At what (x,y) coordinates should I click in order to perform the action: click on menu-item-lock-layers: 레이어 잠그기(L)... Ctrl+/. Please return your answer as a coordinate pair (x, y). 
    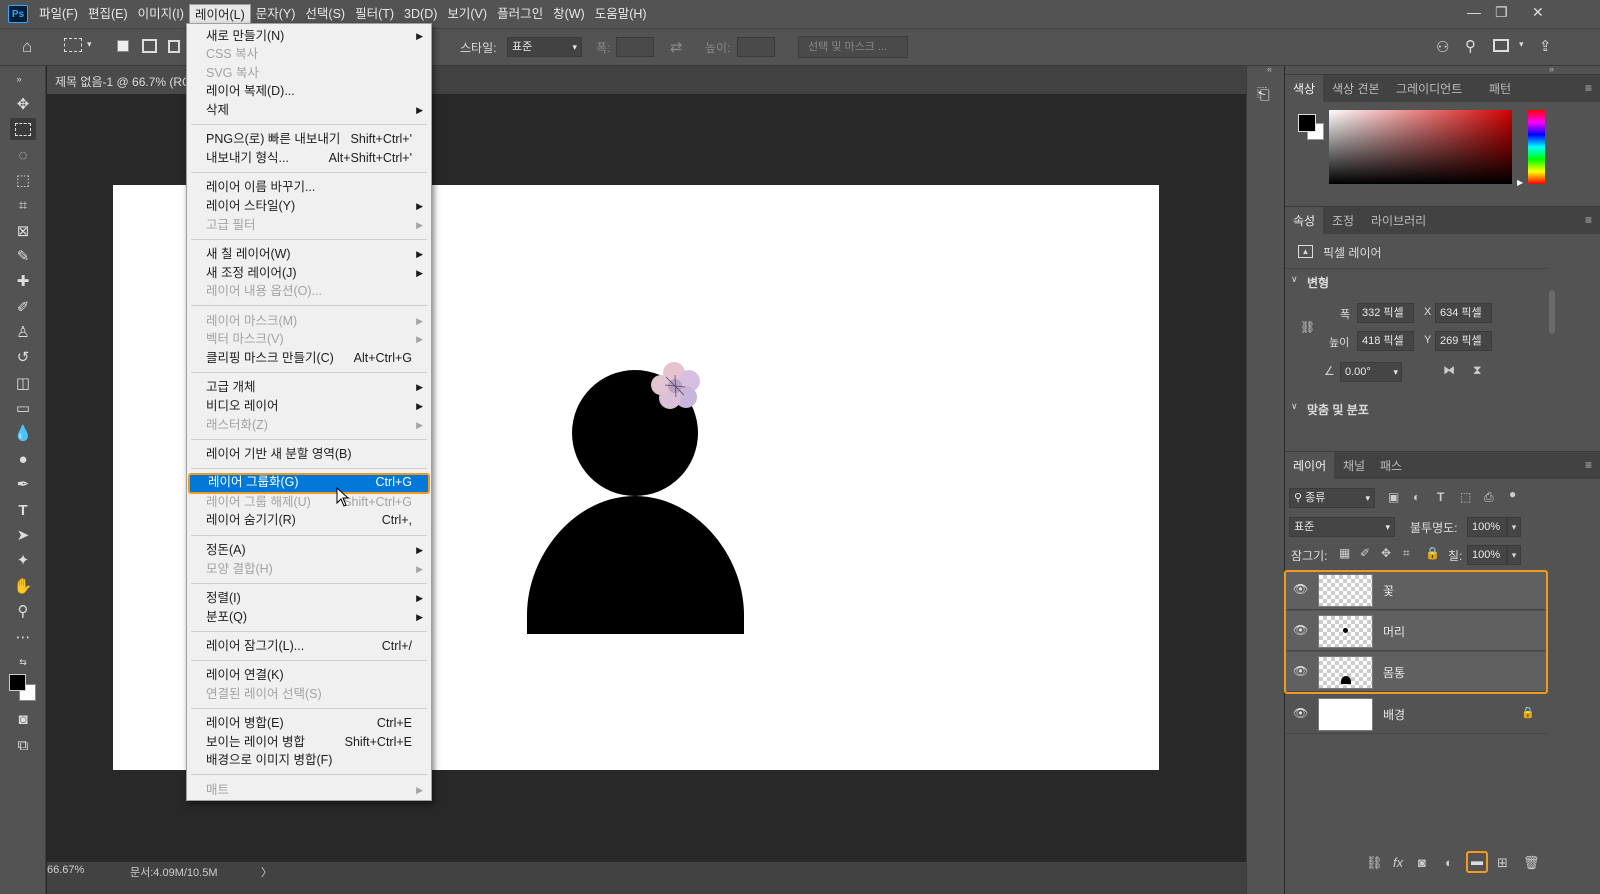
    Looking at the image, I should click on (309, 646).